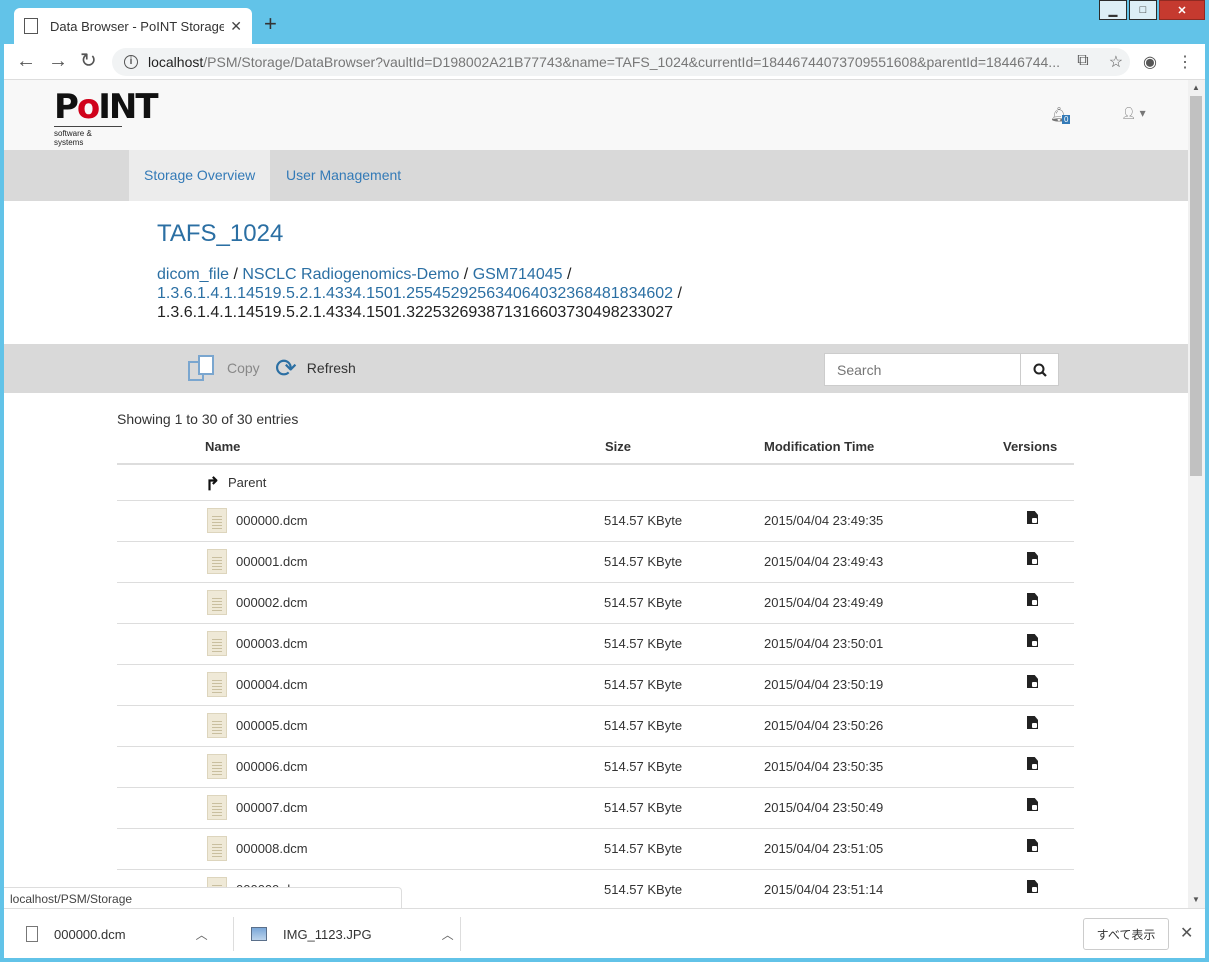 This screenshot has height=962, width=1209. I want to click on scroll-down-icon: ▼, so click(1196, 899).